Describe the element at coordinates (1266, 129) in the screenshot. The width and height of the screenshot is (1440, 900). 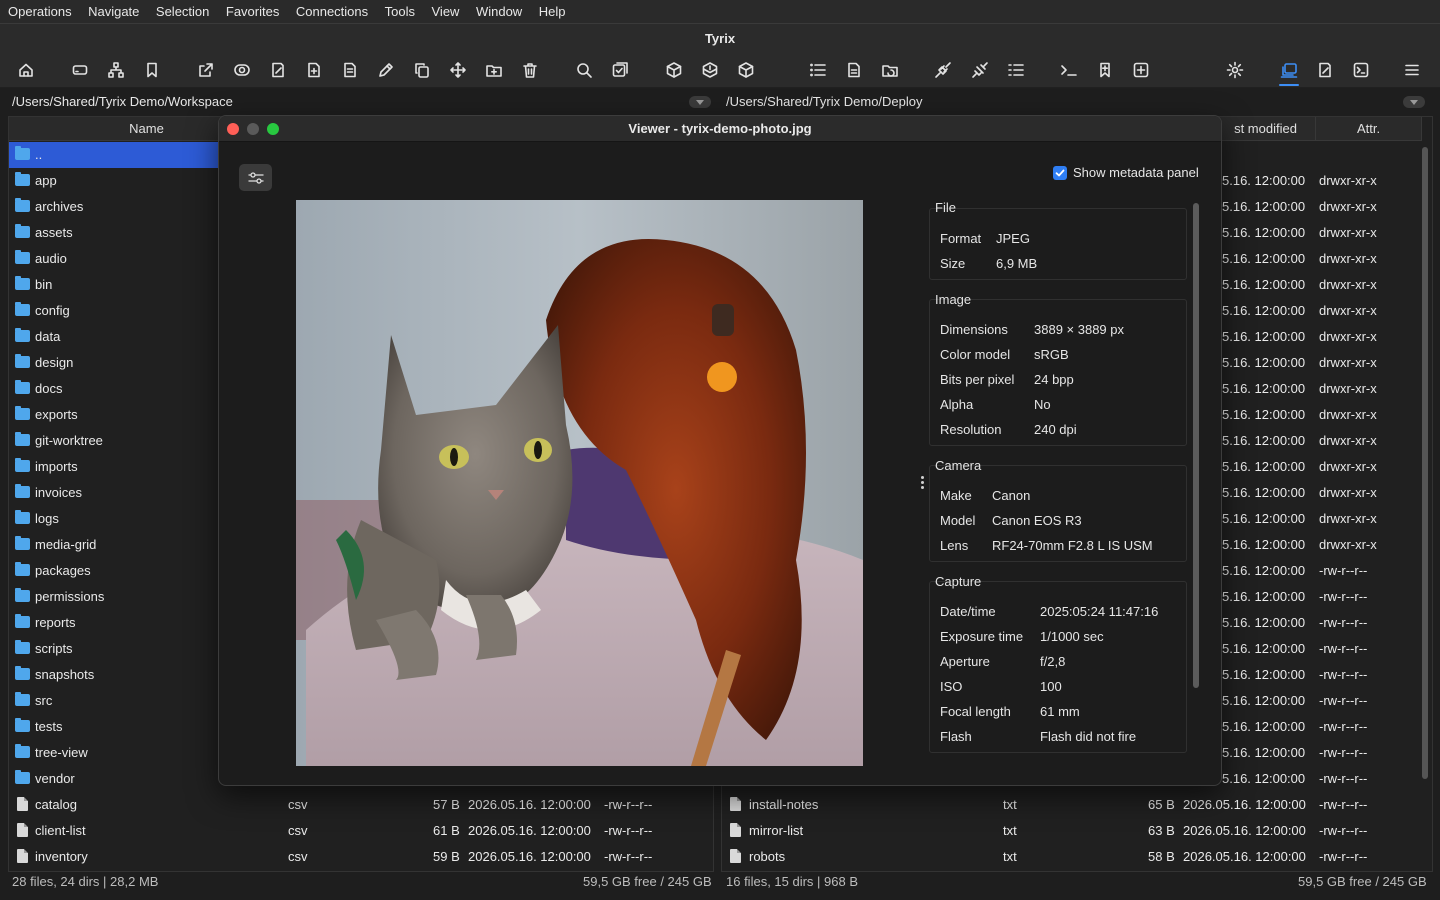
I see `column-header-modified: st modified` at that location.